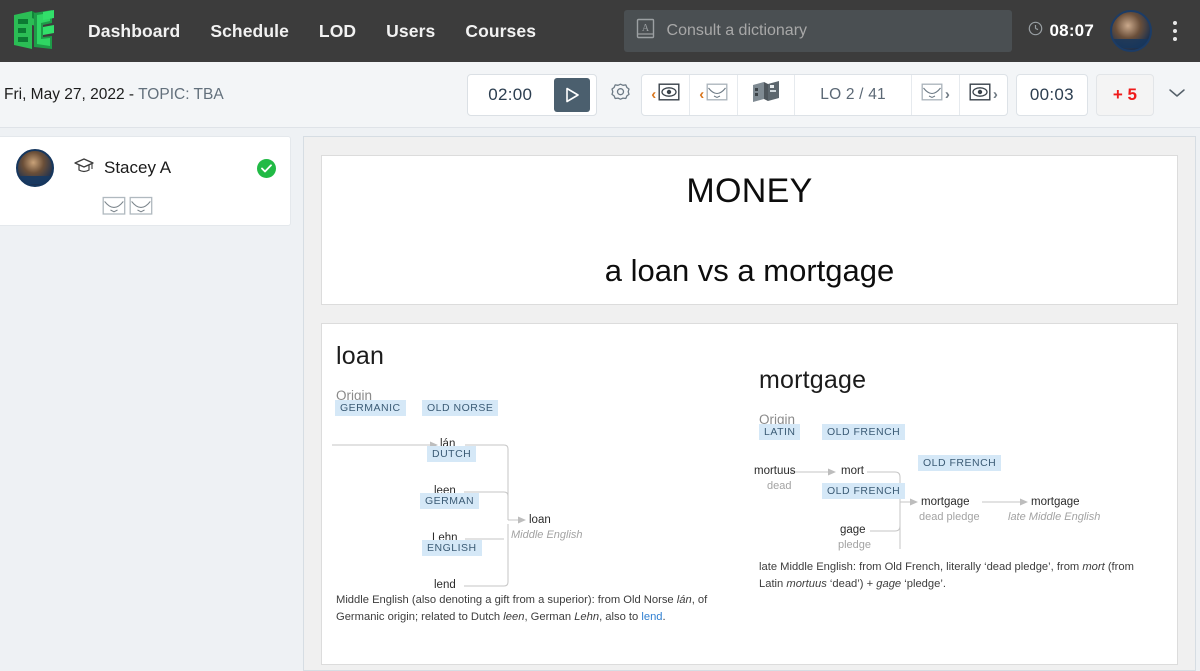 This screenshot has height=671, width=1200. What do you see at coordinates (620, 617) in the screenshot?
I see `note-part: , also to` at bounding box center [620, 617].